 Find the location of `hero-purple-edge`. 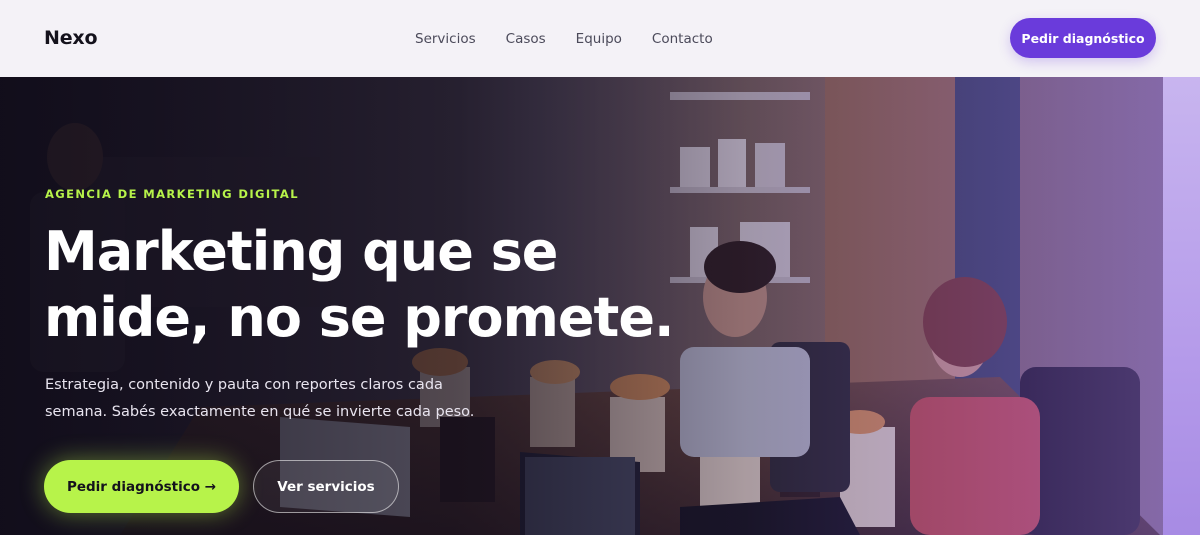

hero-purple-edge is located at coordinates (1181, 306).